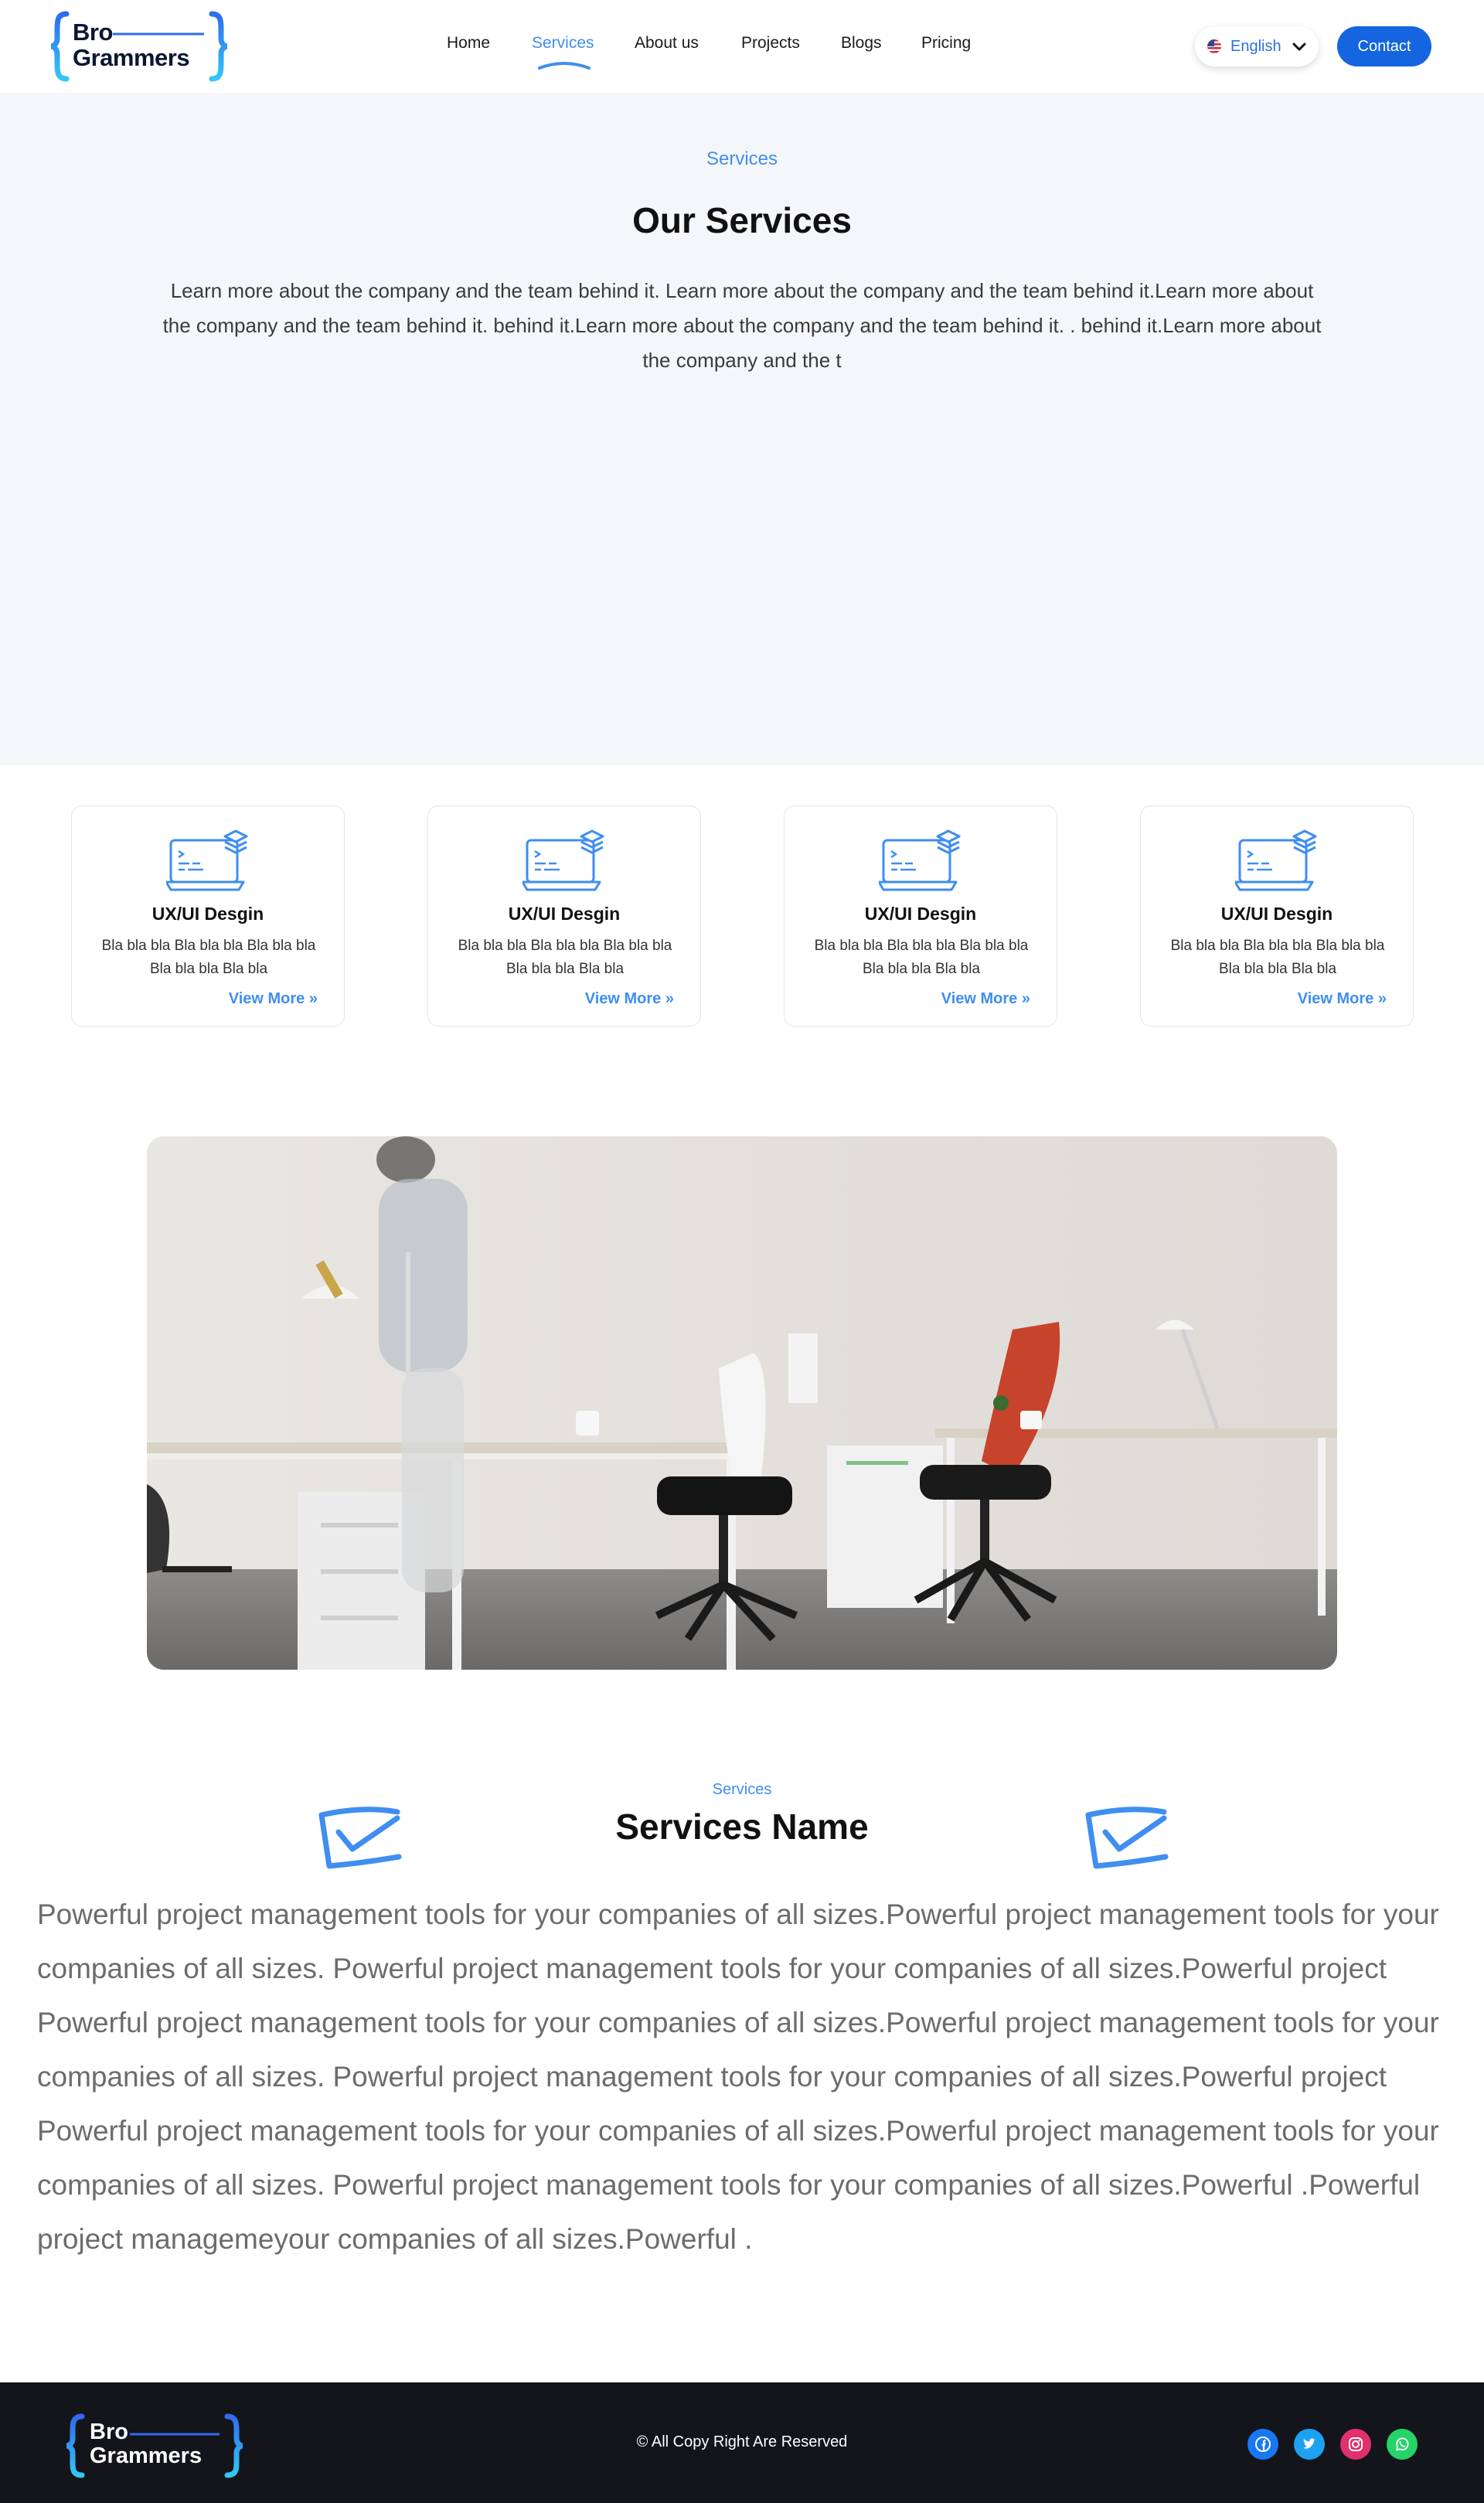  Describe the element at coordinates (946, 43) in the screenshot. I see `nav-pricing: Pricing` at that location.